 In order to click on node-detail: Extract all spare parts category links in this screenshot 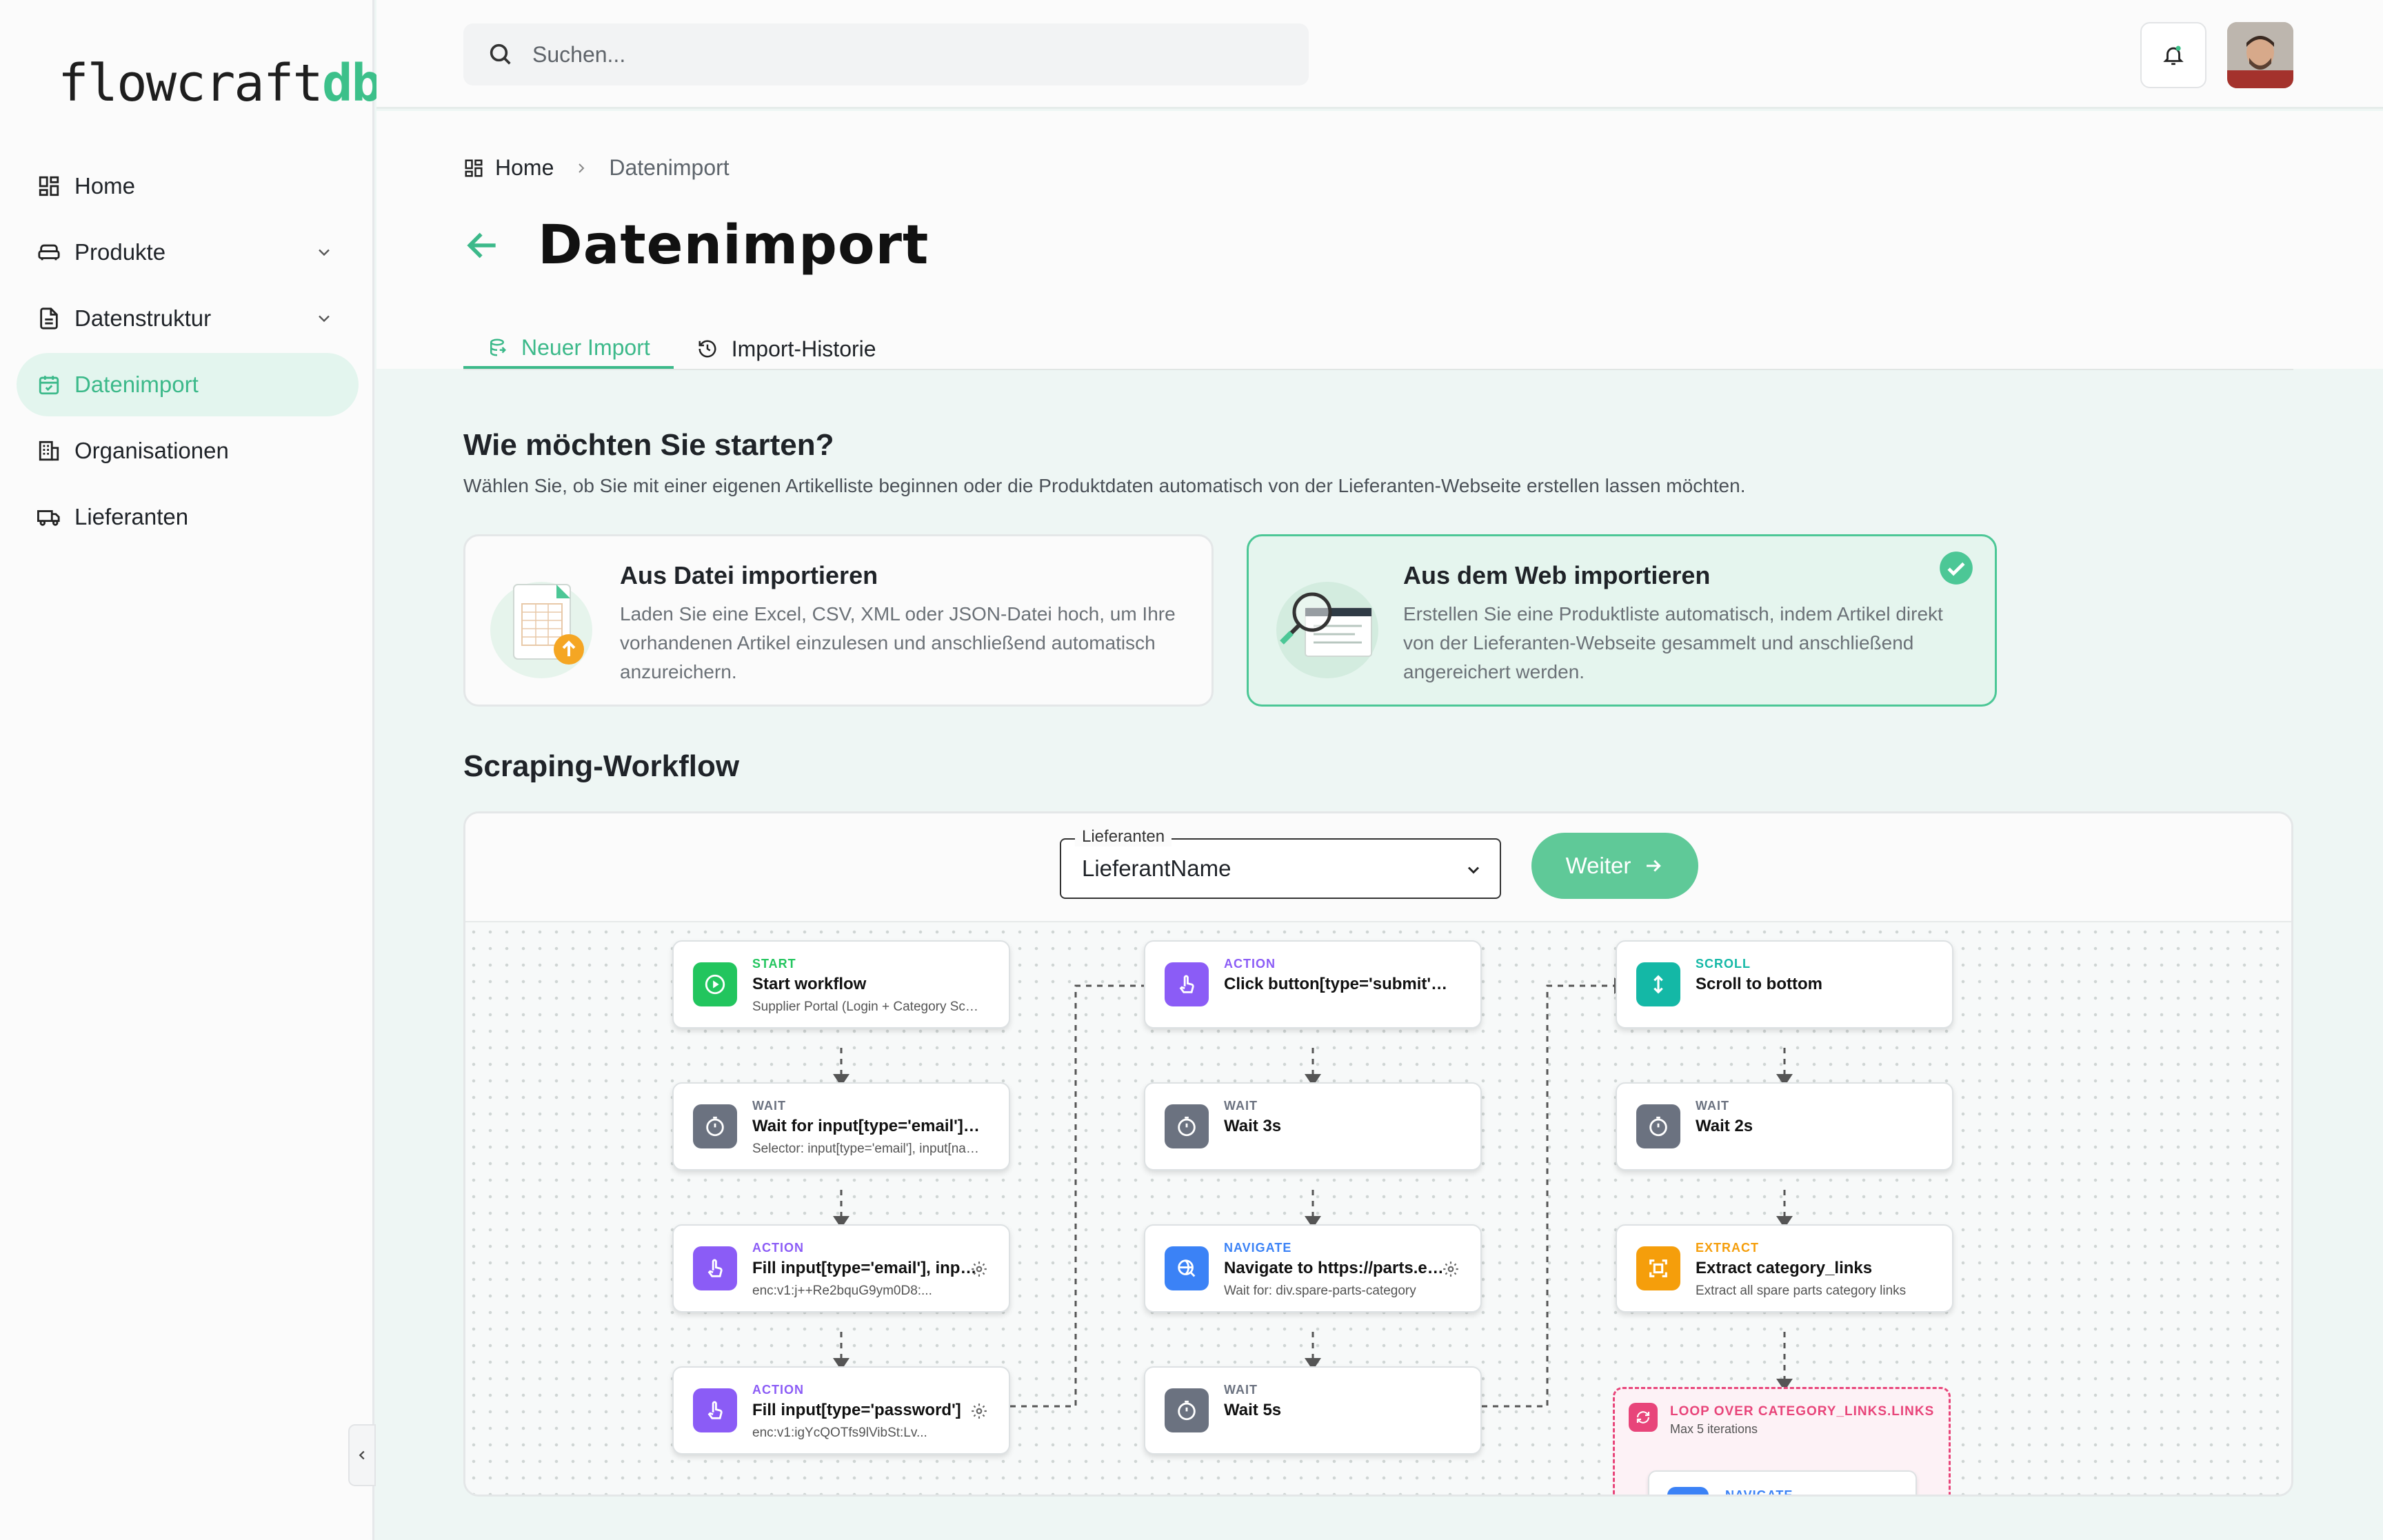, I will do `click(1801, 1291)`.